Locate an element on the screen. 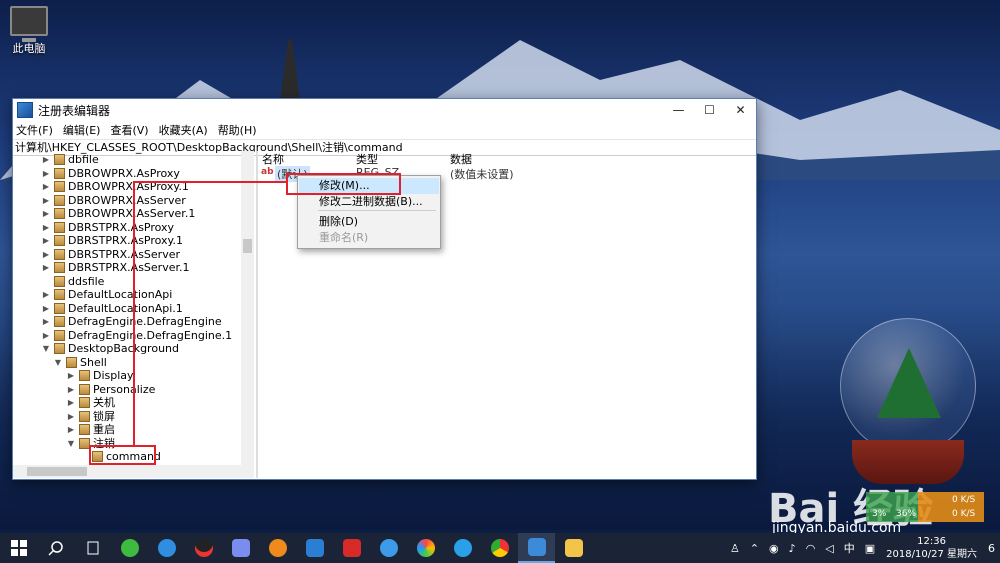 Image resolution: width=1000 pixels, height=563 pixels. explorer-icon is located at coordinates (573, 548).